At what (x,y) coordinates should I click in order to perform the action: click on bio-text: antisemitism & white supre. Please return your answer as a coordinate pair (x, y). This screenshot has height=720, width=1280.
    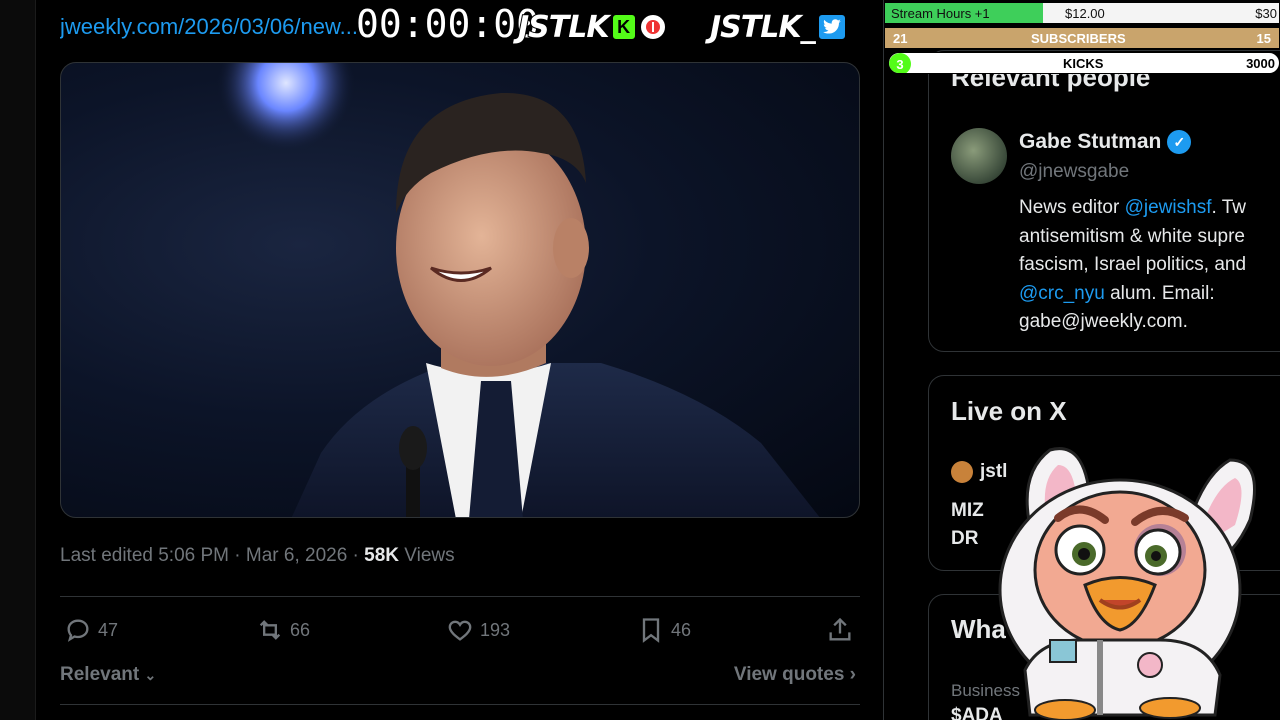
    Looking at the image, I should click on (1132, 236).